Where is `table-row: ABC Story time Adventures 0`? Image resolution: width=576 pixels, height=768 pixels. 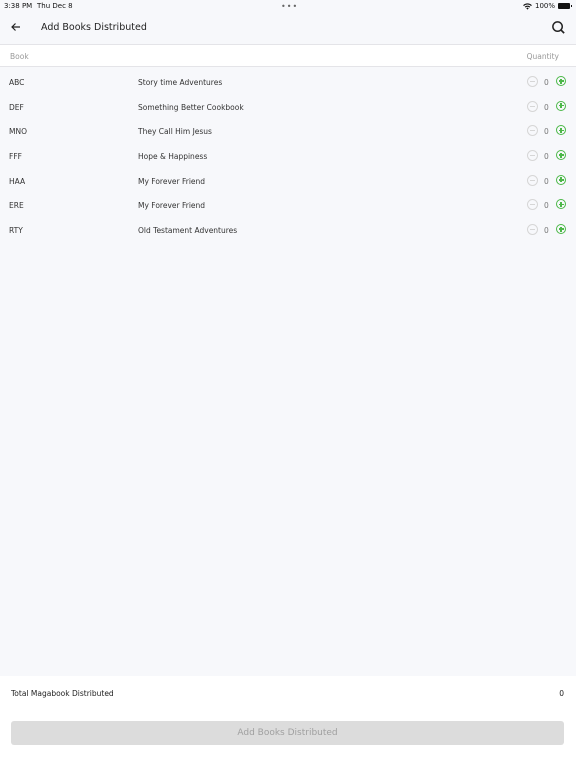 table-row: ABC Story time Adventures 0 is located at coordinates (288, 82).